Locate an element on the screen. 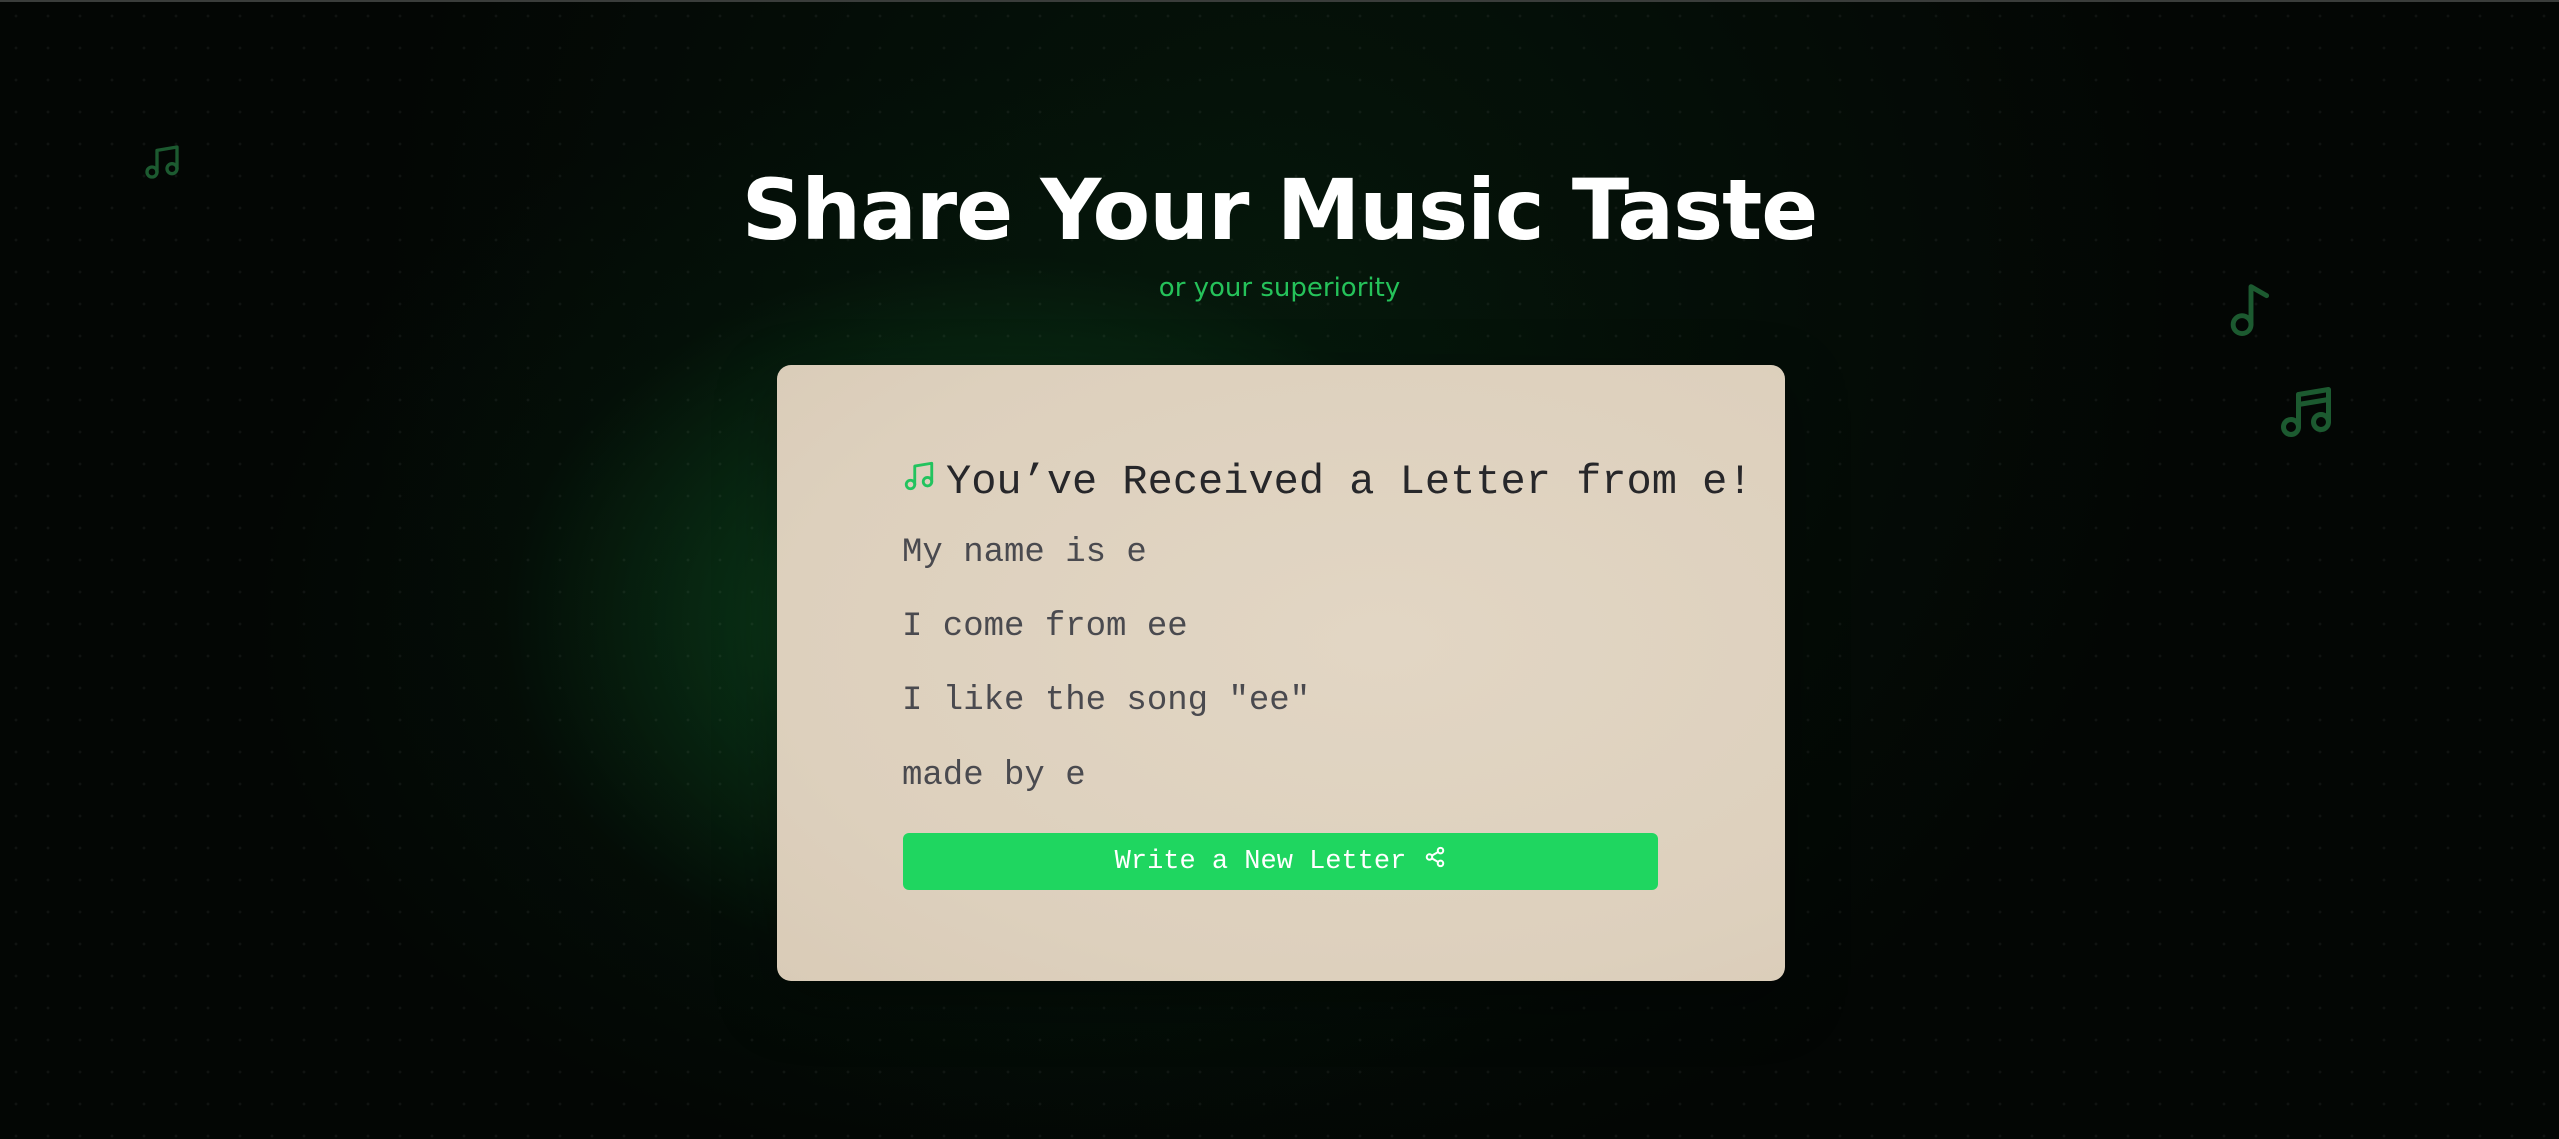 The height and width of the screenshot is (1139, 2559). write-new-letter-button: Write a New Letter is located at coordinates (1280, 861).